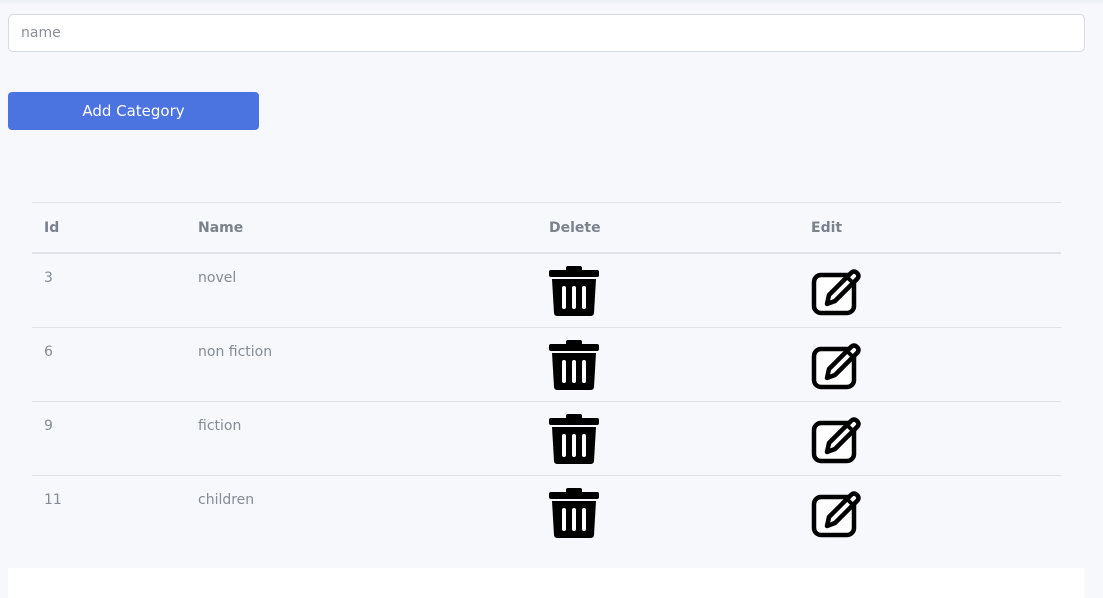 This screenshot has height=598, width=1103. I want to click on table-row: 6 non fiction, so click(546, 364).